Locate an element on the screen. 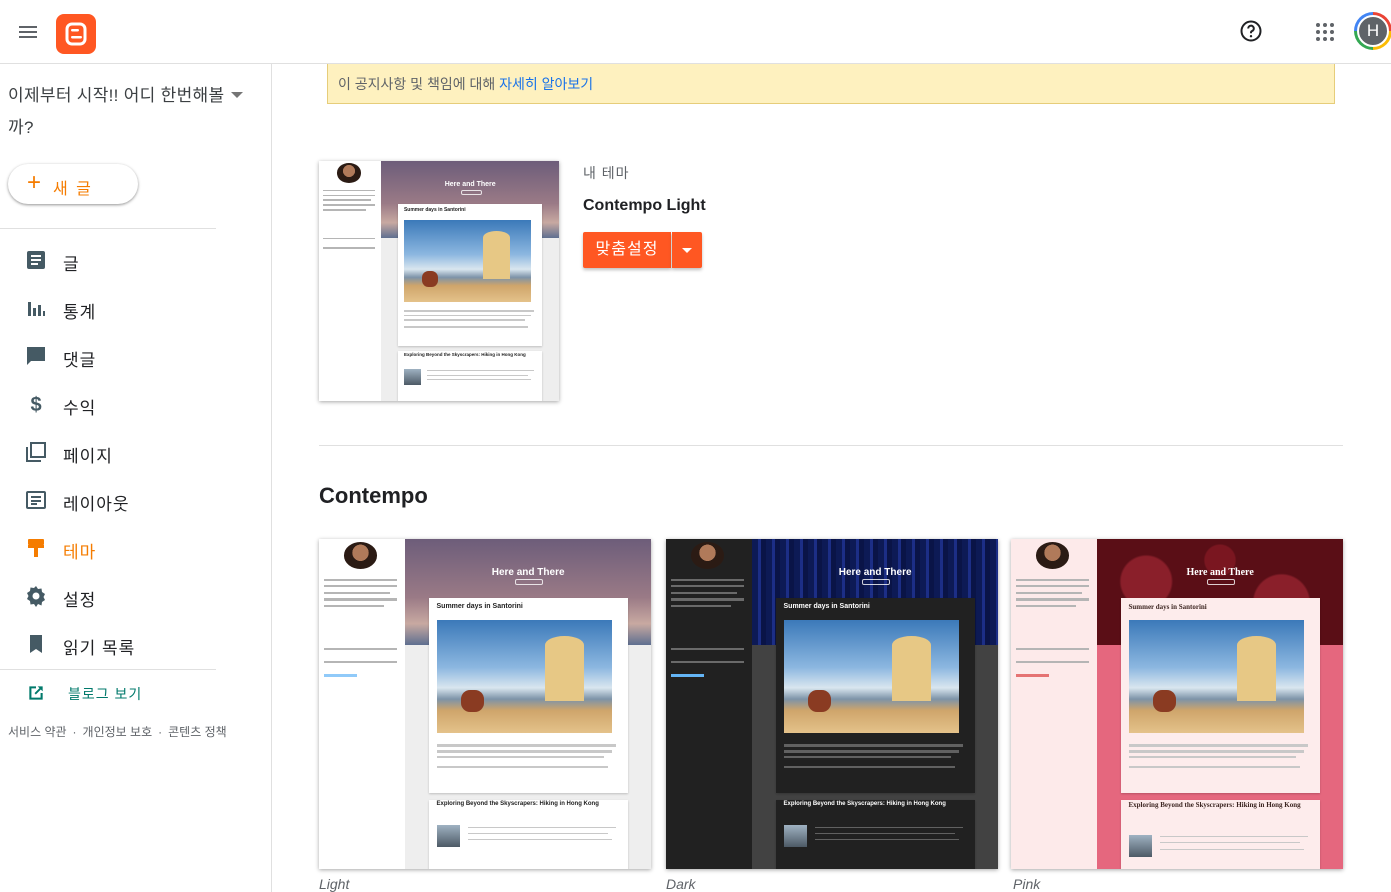  sidebar-item-label: 설정 is located at coordinates (80, 600).